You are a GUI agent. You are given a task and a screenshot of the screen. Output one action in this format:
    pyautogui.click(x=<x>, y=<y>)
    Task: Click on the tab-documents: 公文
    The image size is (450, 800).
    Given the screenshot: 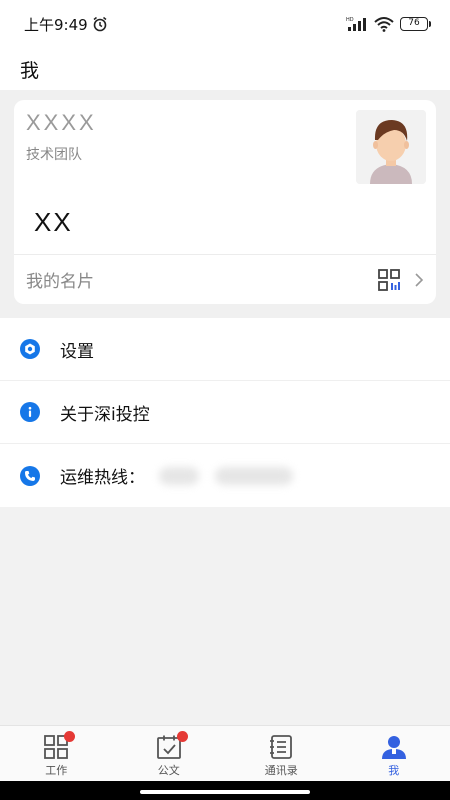 What is the action you would take?
    pyautogui.click(x=169, y=753)
    